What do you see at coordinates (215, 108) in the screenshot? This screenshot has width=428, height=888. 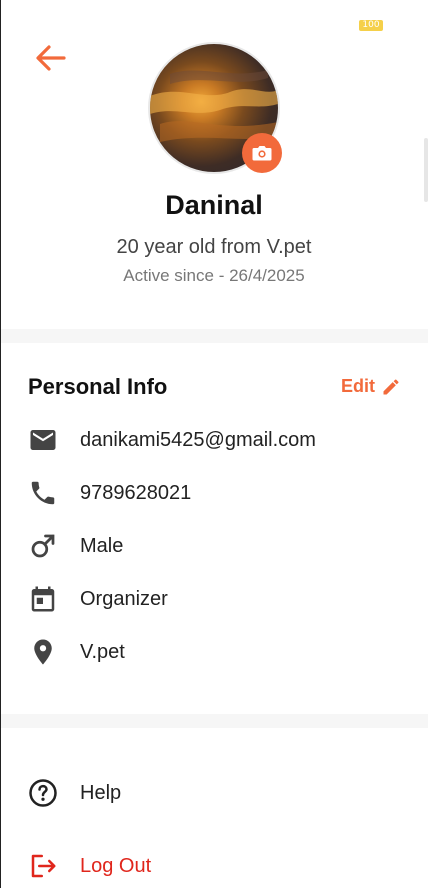 I see `avatar-container` at bounding box center [215, 108].